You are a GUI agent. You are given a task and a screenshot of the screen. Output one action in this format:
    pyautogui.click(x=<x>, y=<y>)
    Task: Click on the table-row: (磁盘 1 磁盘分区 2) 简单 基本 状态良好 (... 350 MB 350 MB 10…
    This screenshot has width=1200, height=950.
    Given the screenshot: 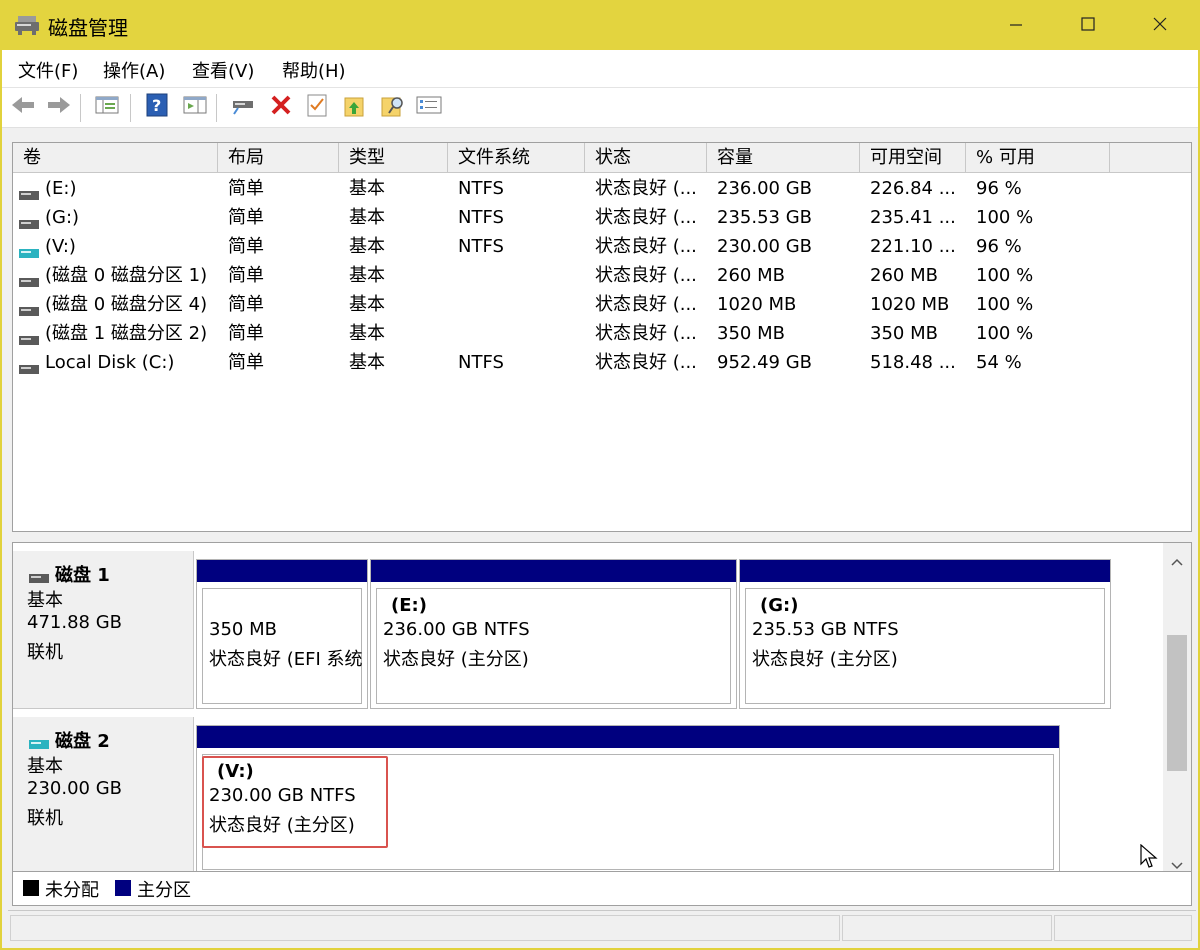 What is the action you would take?
    pyautogui.click(x=602, y=333)
    